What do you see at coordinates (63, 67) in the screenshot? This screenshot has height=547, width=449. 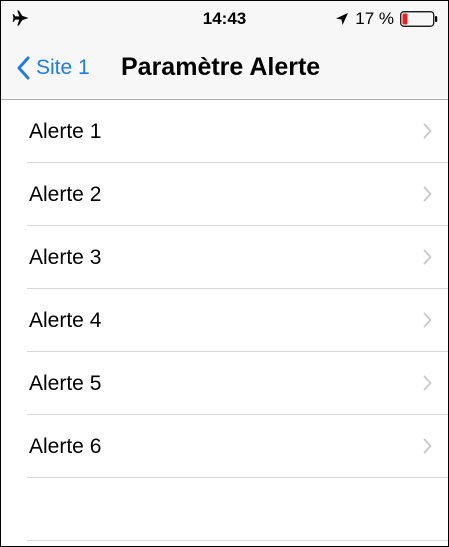 I see `back-button-label: Site 1` at bounding box center [63, 67].